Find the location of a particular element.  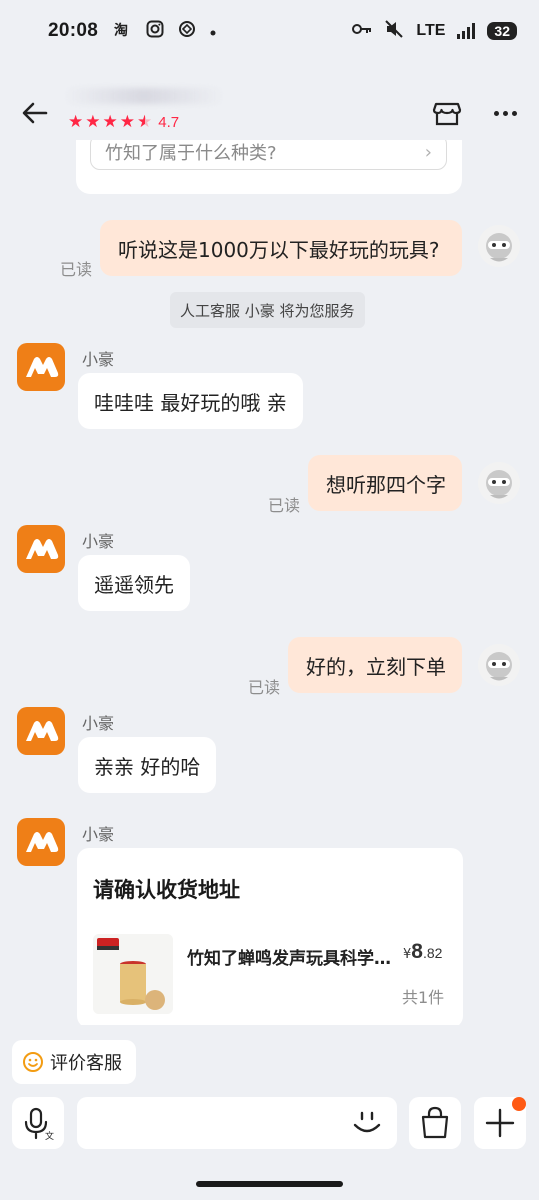

half-star-icon: ★ is located at coordinates (145, 122).